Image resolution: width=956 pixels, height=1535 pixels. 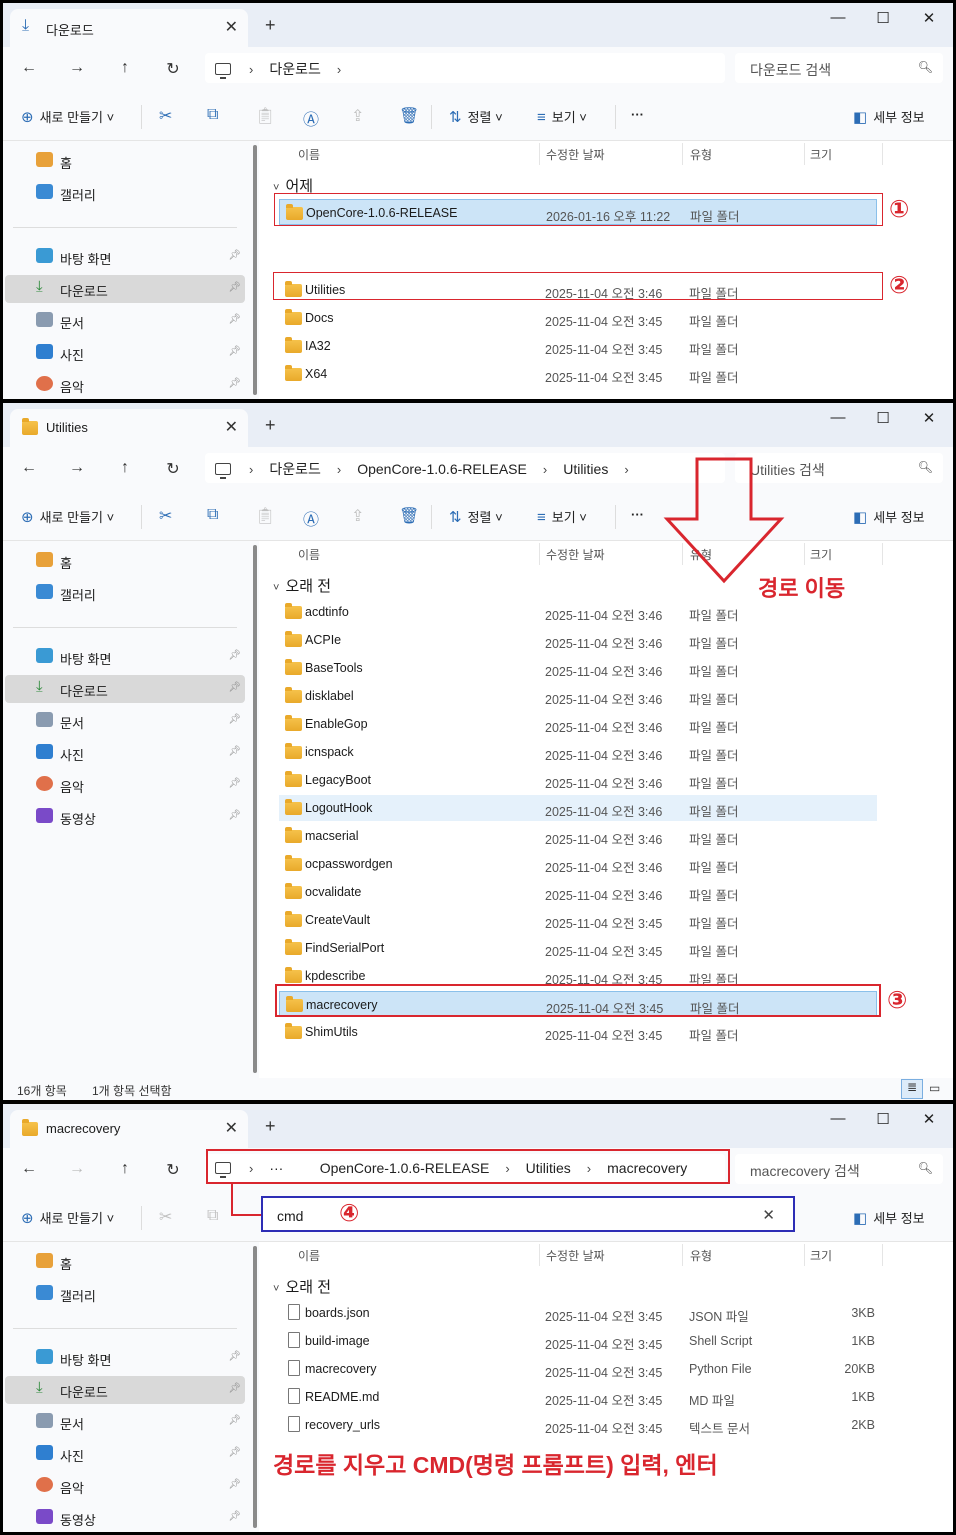 I want to click on table-row: Docs 2025-11-04 오전 3:45 파일 폴더, so click(x=578, y=318).